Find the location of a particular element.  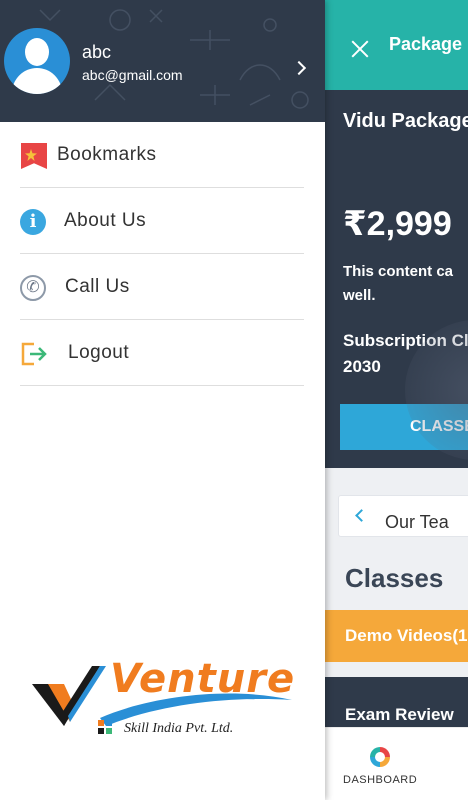

our-teachers-label: Our Tea is located at coordinates (417, 522).